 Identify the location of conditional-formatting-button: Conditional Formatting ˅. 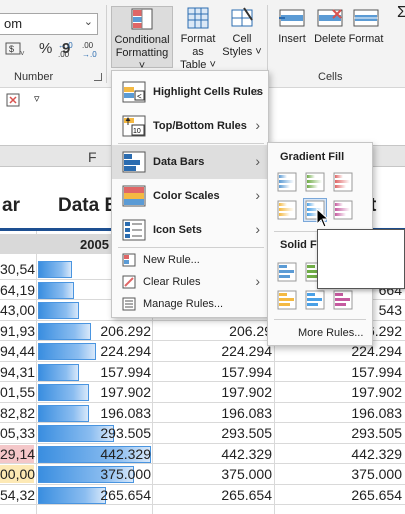
(142, 39).